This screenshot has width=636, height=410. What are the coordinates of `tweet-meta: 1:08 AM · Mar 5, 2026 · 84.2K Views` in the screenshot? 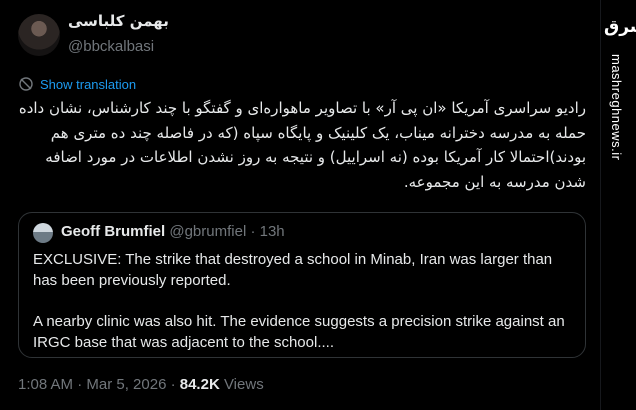 It's located at (141, 384).